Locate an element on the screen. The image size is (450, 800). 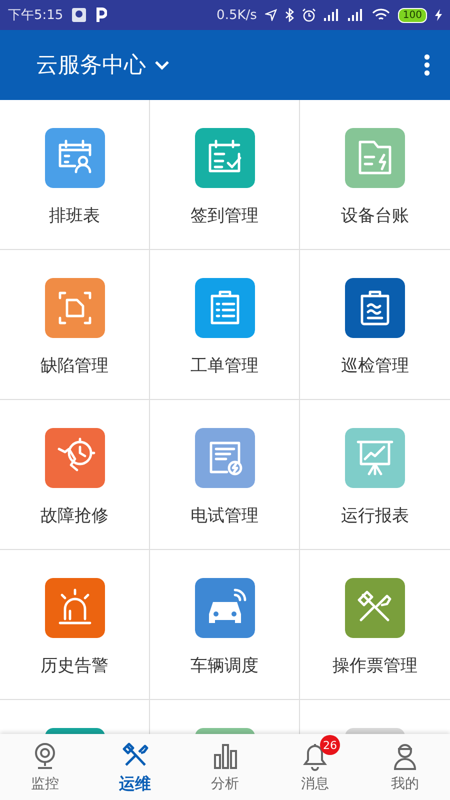
menu-tile: 车辆调度 is located at coordinates (225, 625).